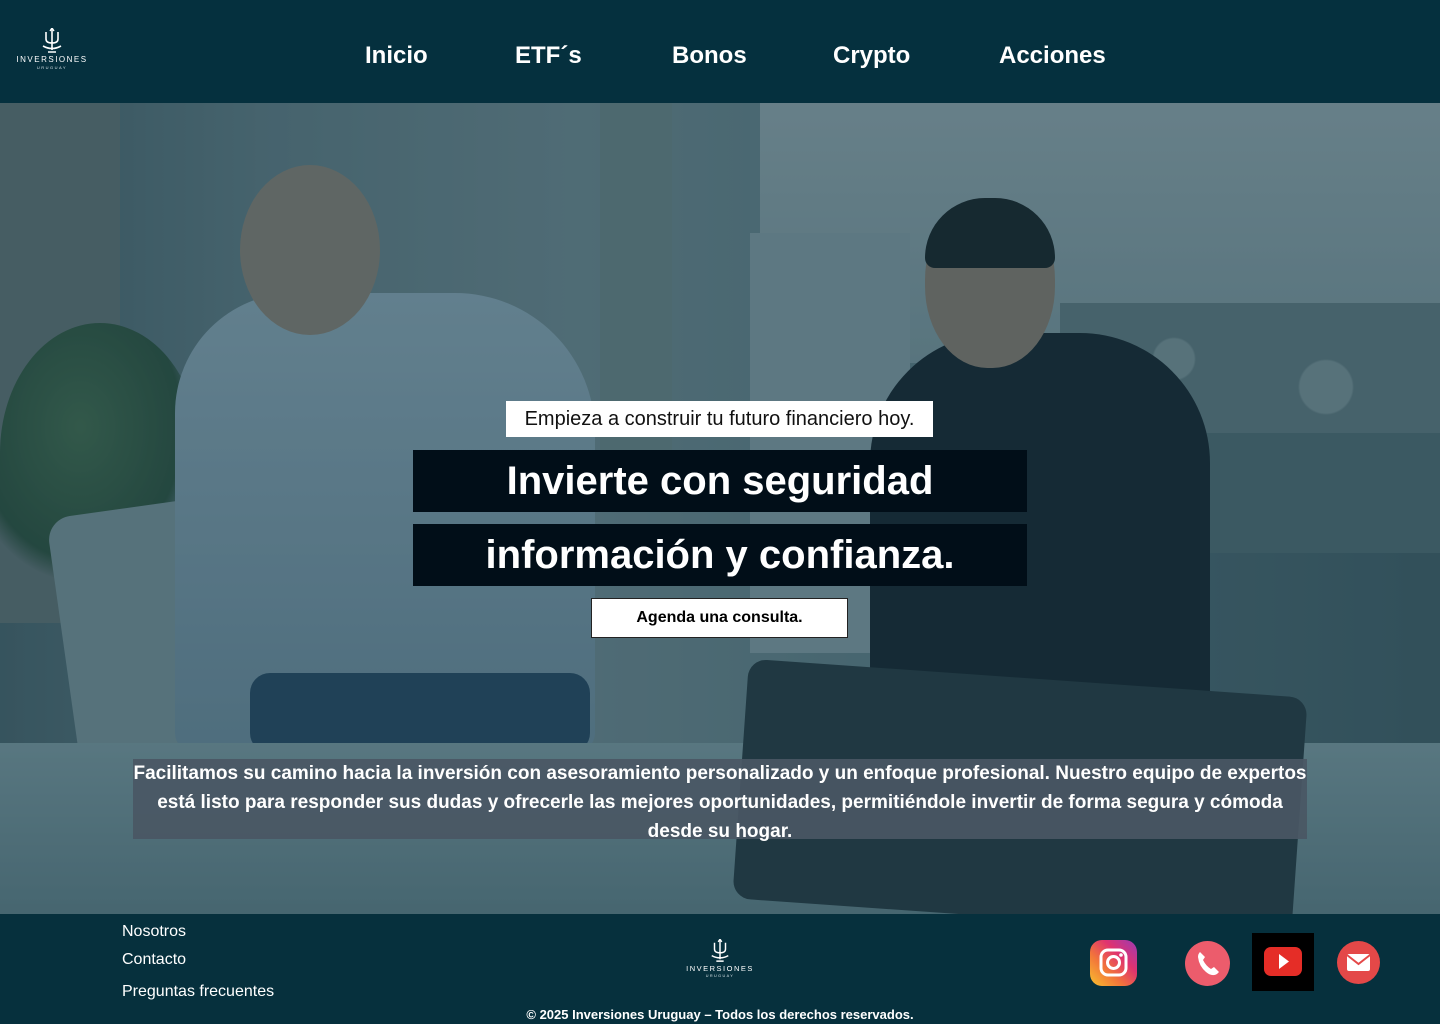 The image size is (1440, 1024). I want to click on schedule-consultation-button: Agenda una consulta., so click(719, 618).